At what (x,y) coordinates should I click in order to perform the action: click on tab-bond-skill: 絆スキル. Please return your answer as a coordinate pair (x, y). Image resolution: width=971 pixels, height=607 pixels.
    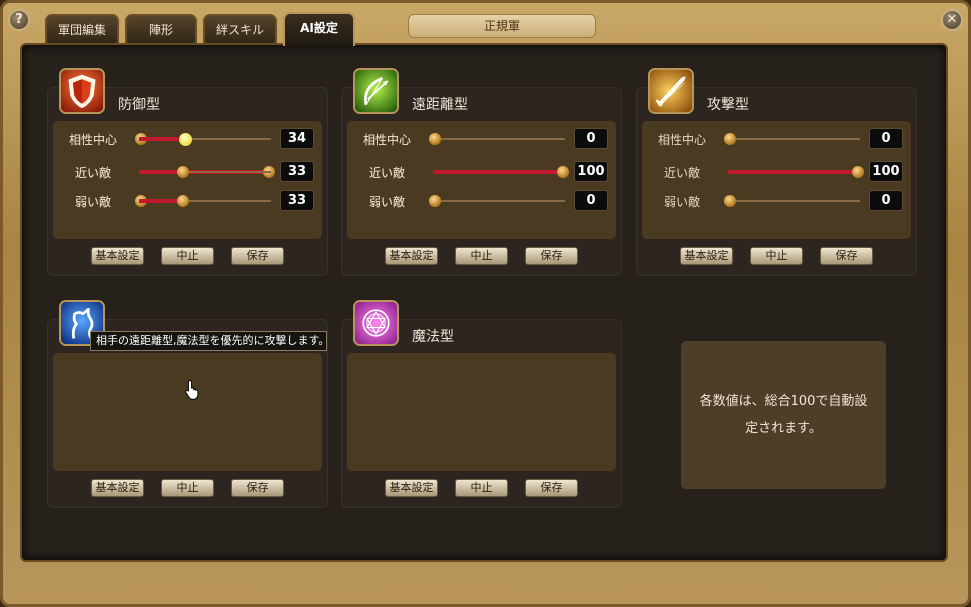
    Looking at the image, I should click on (240, 29).